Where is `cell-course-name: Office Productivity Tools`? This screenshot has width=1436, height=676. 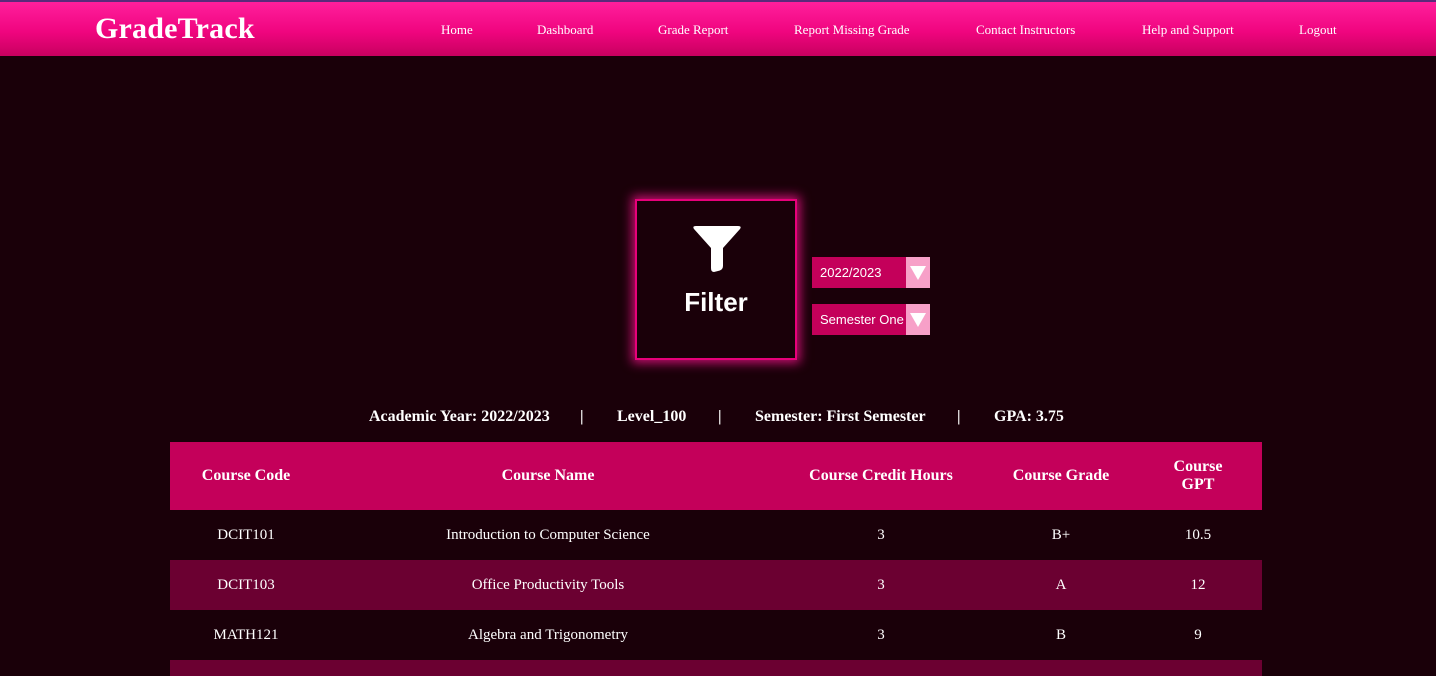 cell-course-name: Office Productivity Tools is located at coordinates (548, 584).